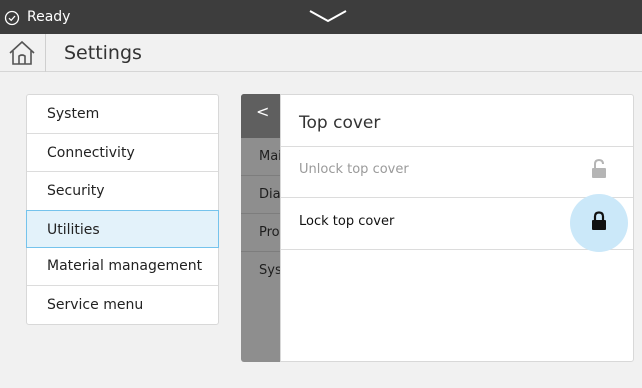 The width and height of the screenshot is (642, 388). Describe the element at coordinates (122, 153) in the screenshot. I see `menu-item-connectivity: Connectivity` at that location.